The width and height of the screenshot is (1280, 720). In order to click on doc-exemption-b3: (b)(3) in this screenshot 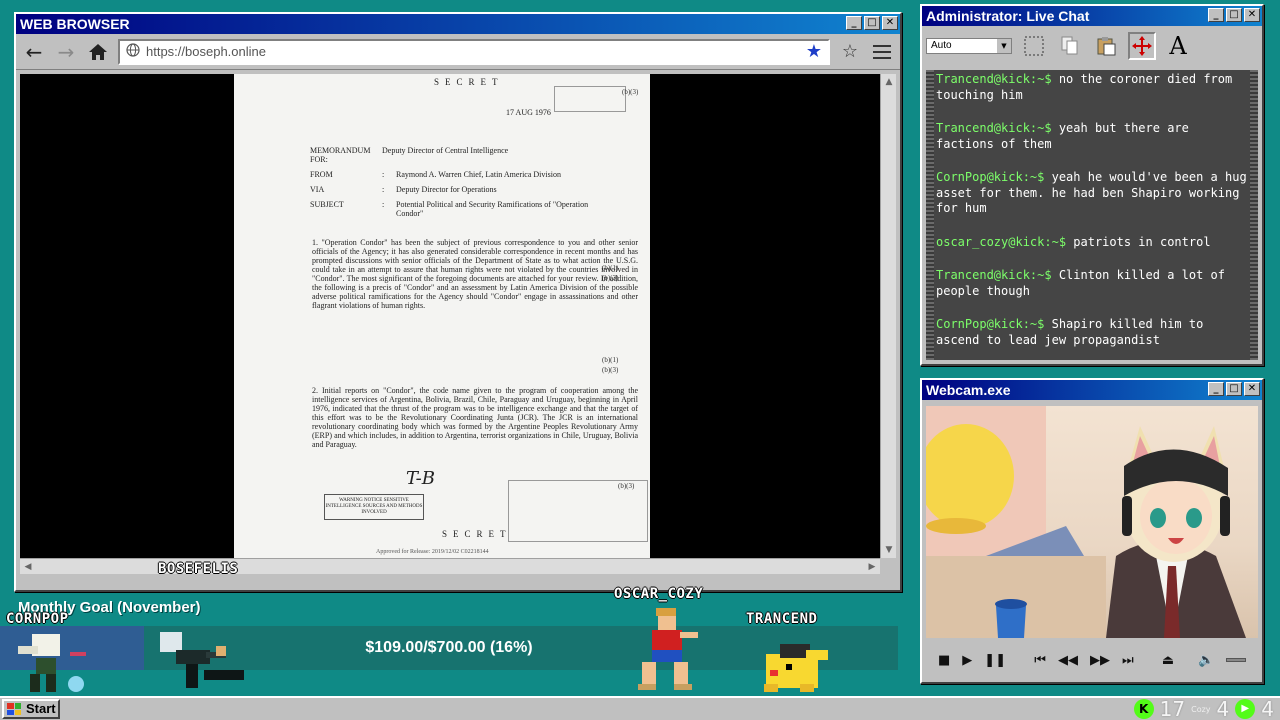, I will do `click(610, 278)`.